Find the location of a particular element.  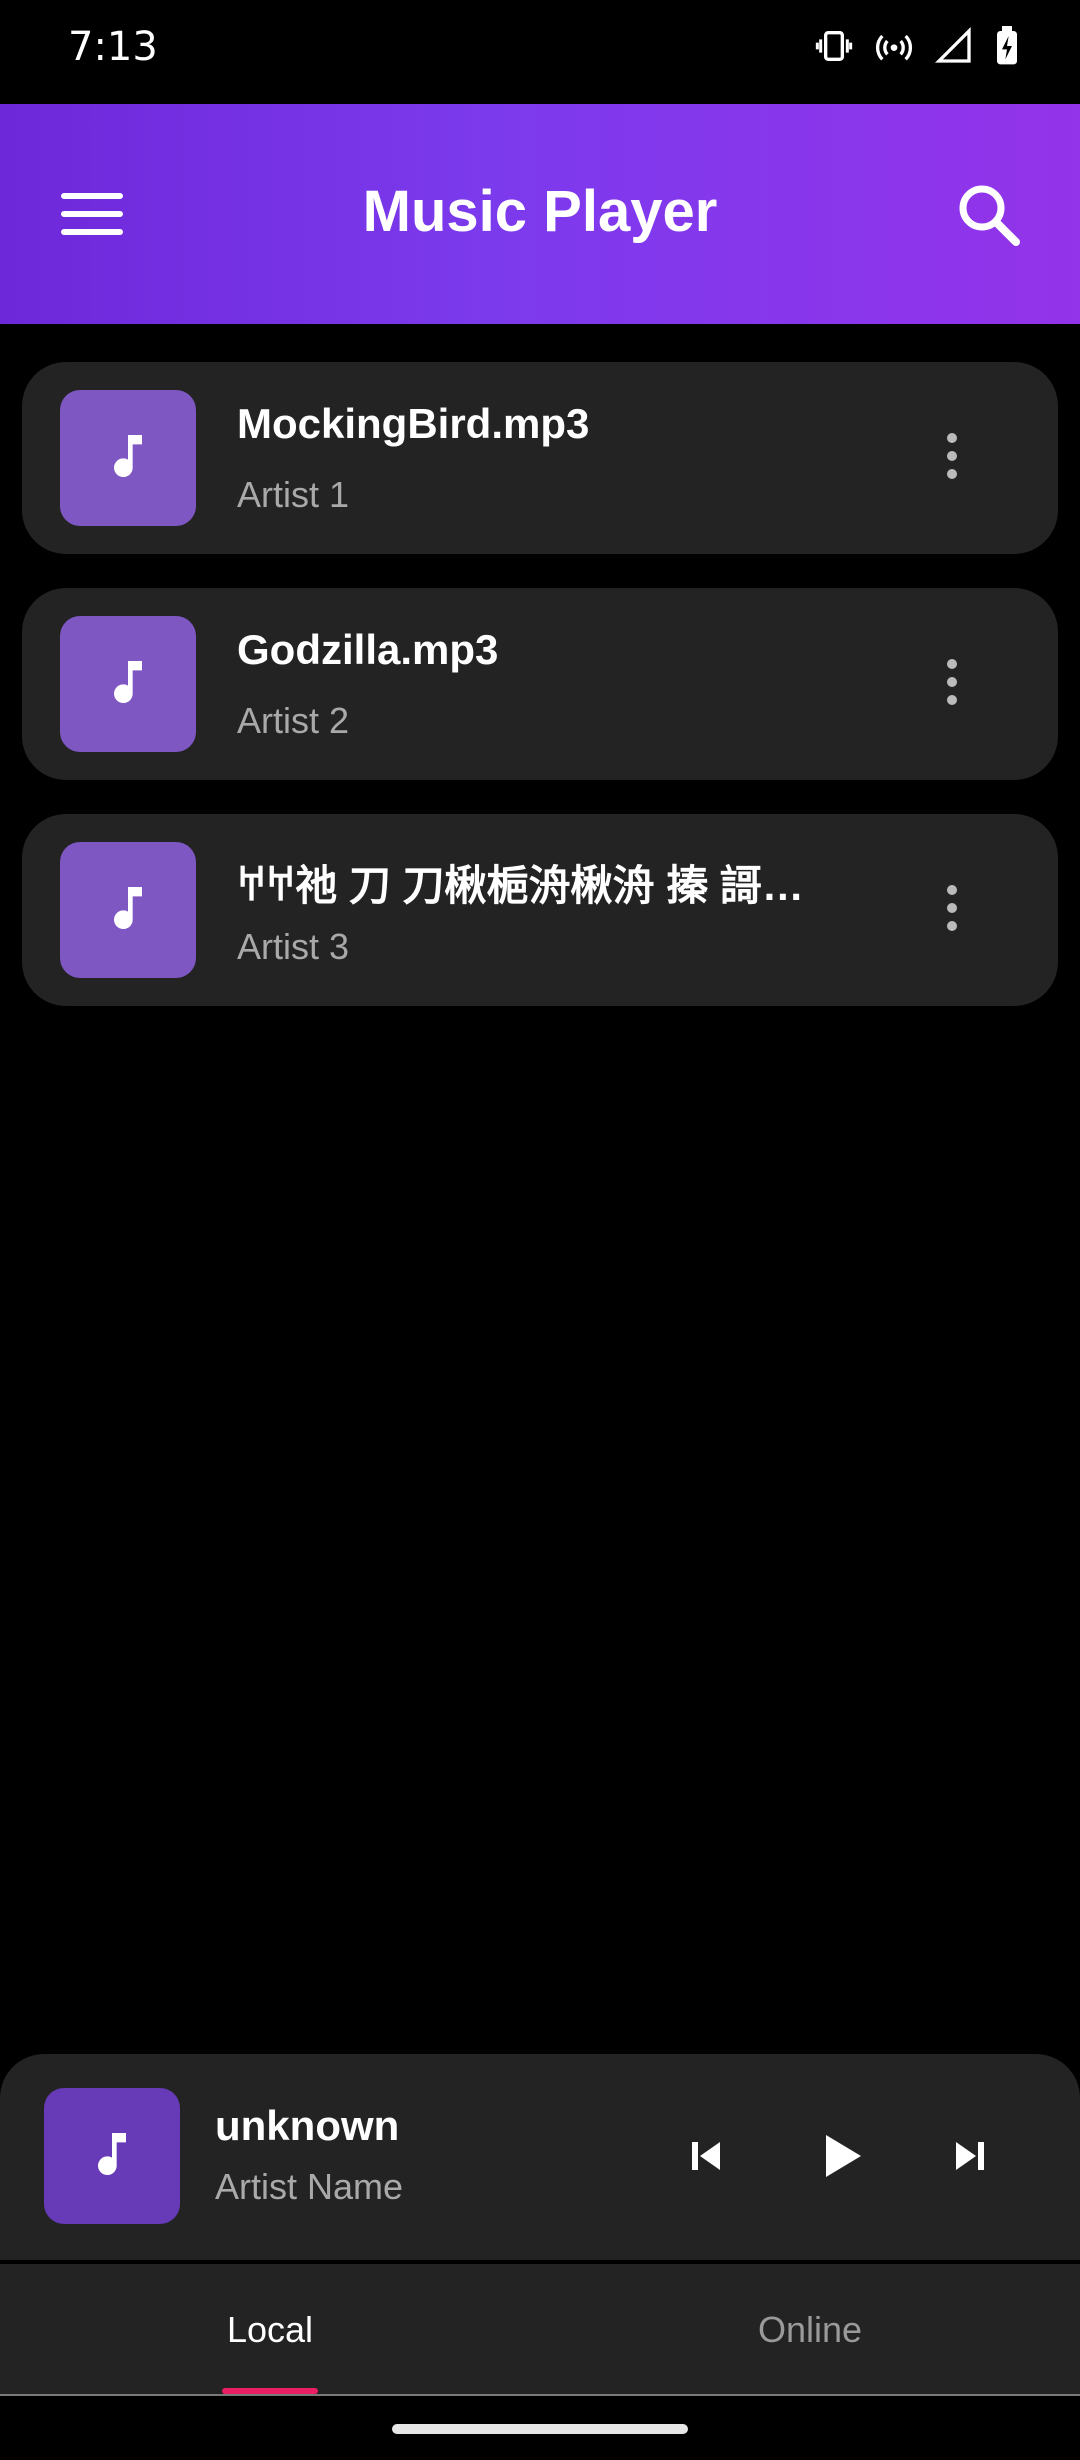

skip-previous-icon is located at coordinates (706, 2158).